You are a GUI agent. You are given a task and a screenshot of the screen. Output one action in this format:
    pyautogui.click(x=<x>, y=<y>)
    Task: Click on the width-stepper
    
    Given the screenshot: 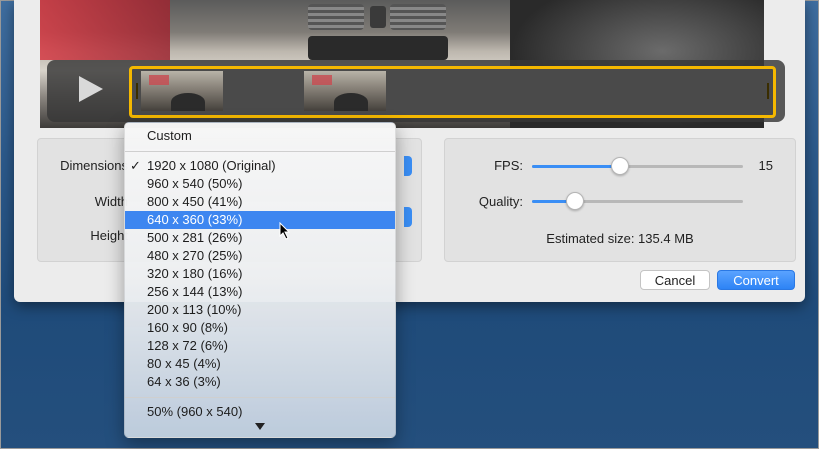 What is the action you would take?
    pyautogui.click(x=408, y=217)
    